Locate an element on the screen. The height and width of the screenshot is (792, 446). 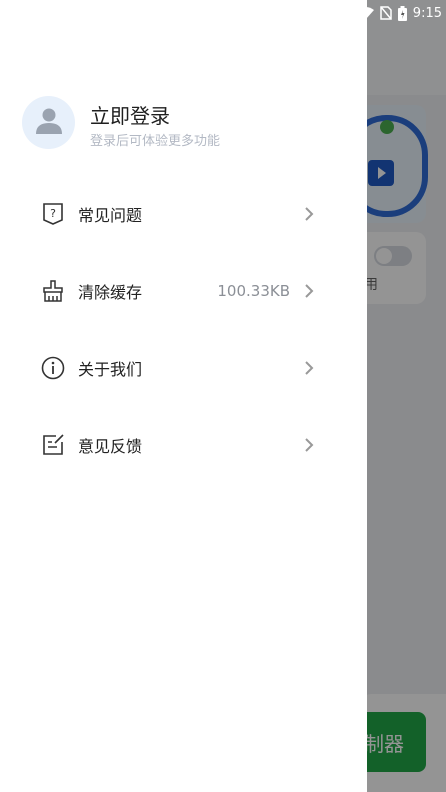
login-title: 立即登录 is located at coordinates (130, 114).